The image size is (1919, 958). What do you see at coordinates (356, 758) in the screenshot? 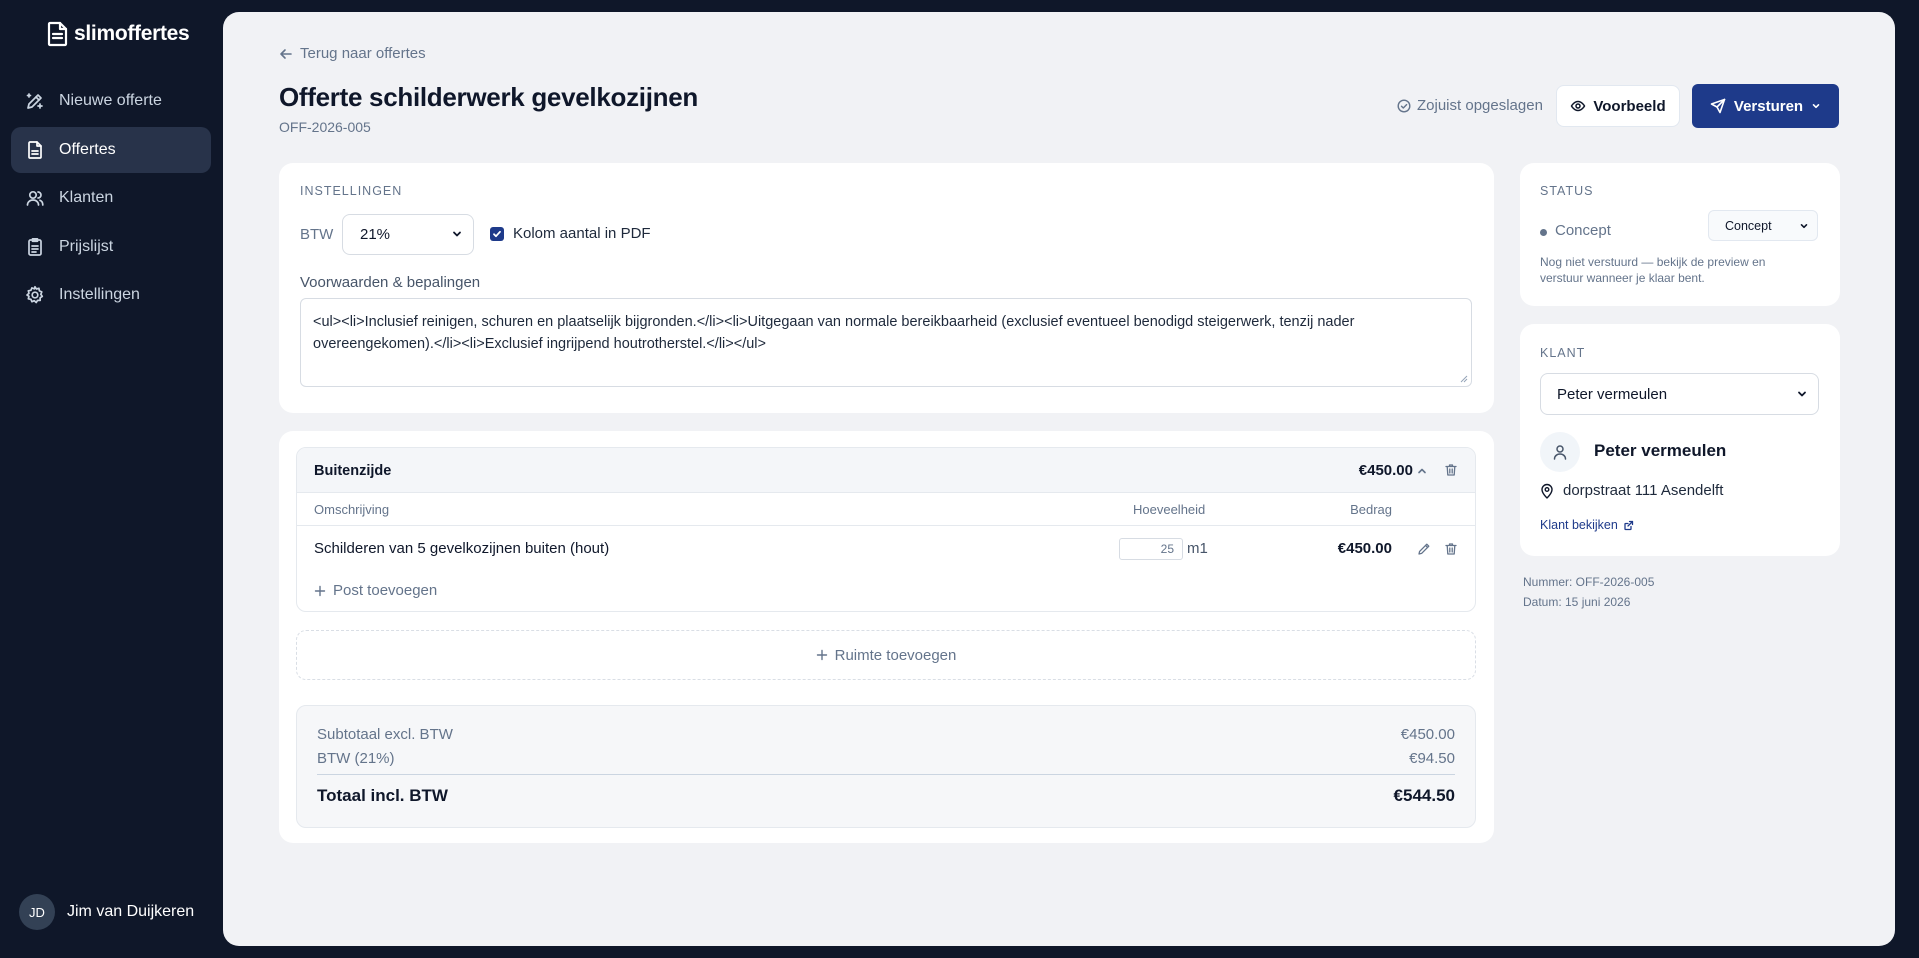
I see `btw-total-label: BTW (21%)` at bounding box center [356, 758].